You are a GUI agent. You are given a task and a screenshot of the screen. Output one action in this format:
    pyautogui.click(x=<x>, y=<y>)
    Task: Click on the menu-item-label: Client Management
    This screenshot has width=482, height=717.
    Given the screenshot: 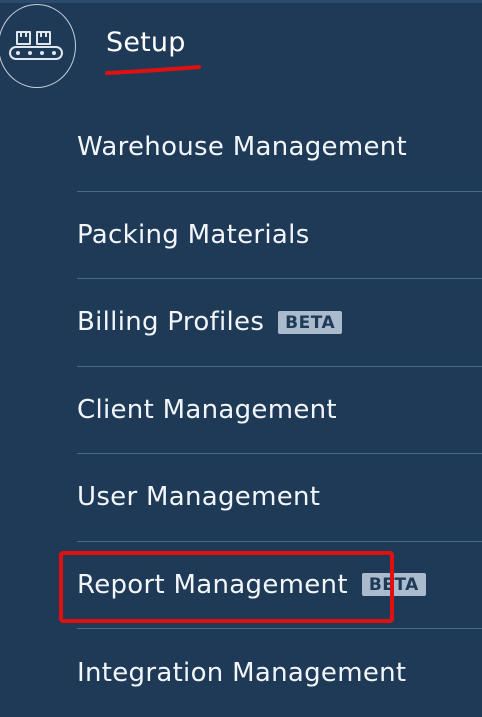 What is the action you would take?
    pyautogui.click(x=207, y=409)
    